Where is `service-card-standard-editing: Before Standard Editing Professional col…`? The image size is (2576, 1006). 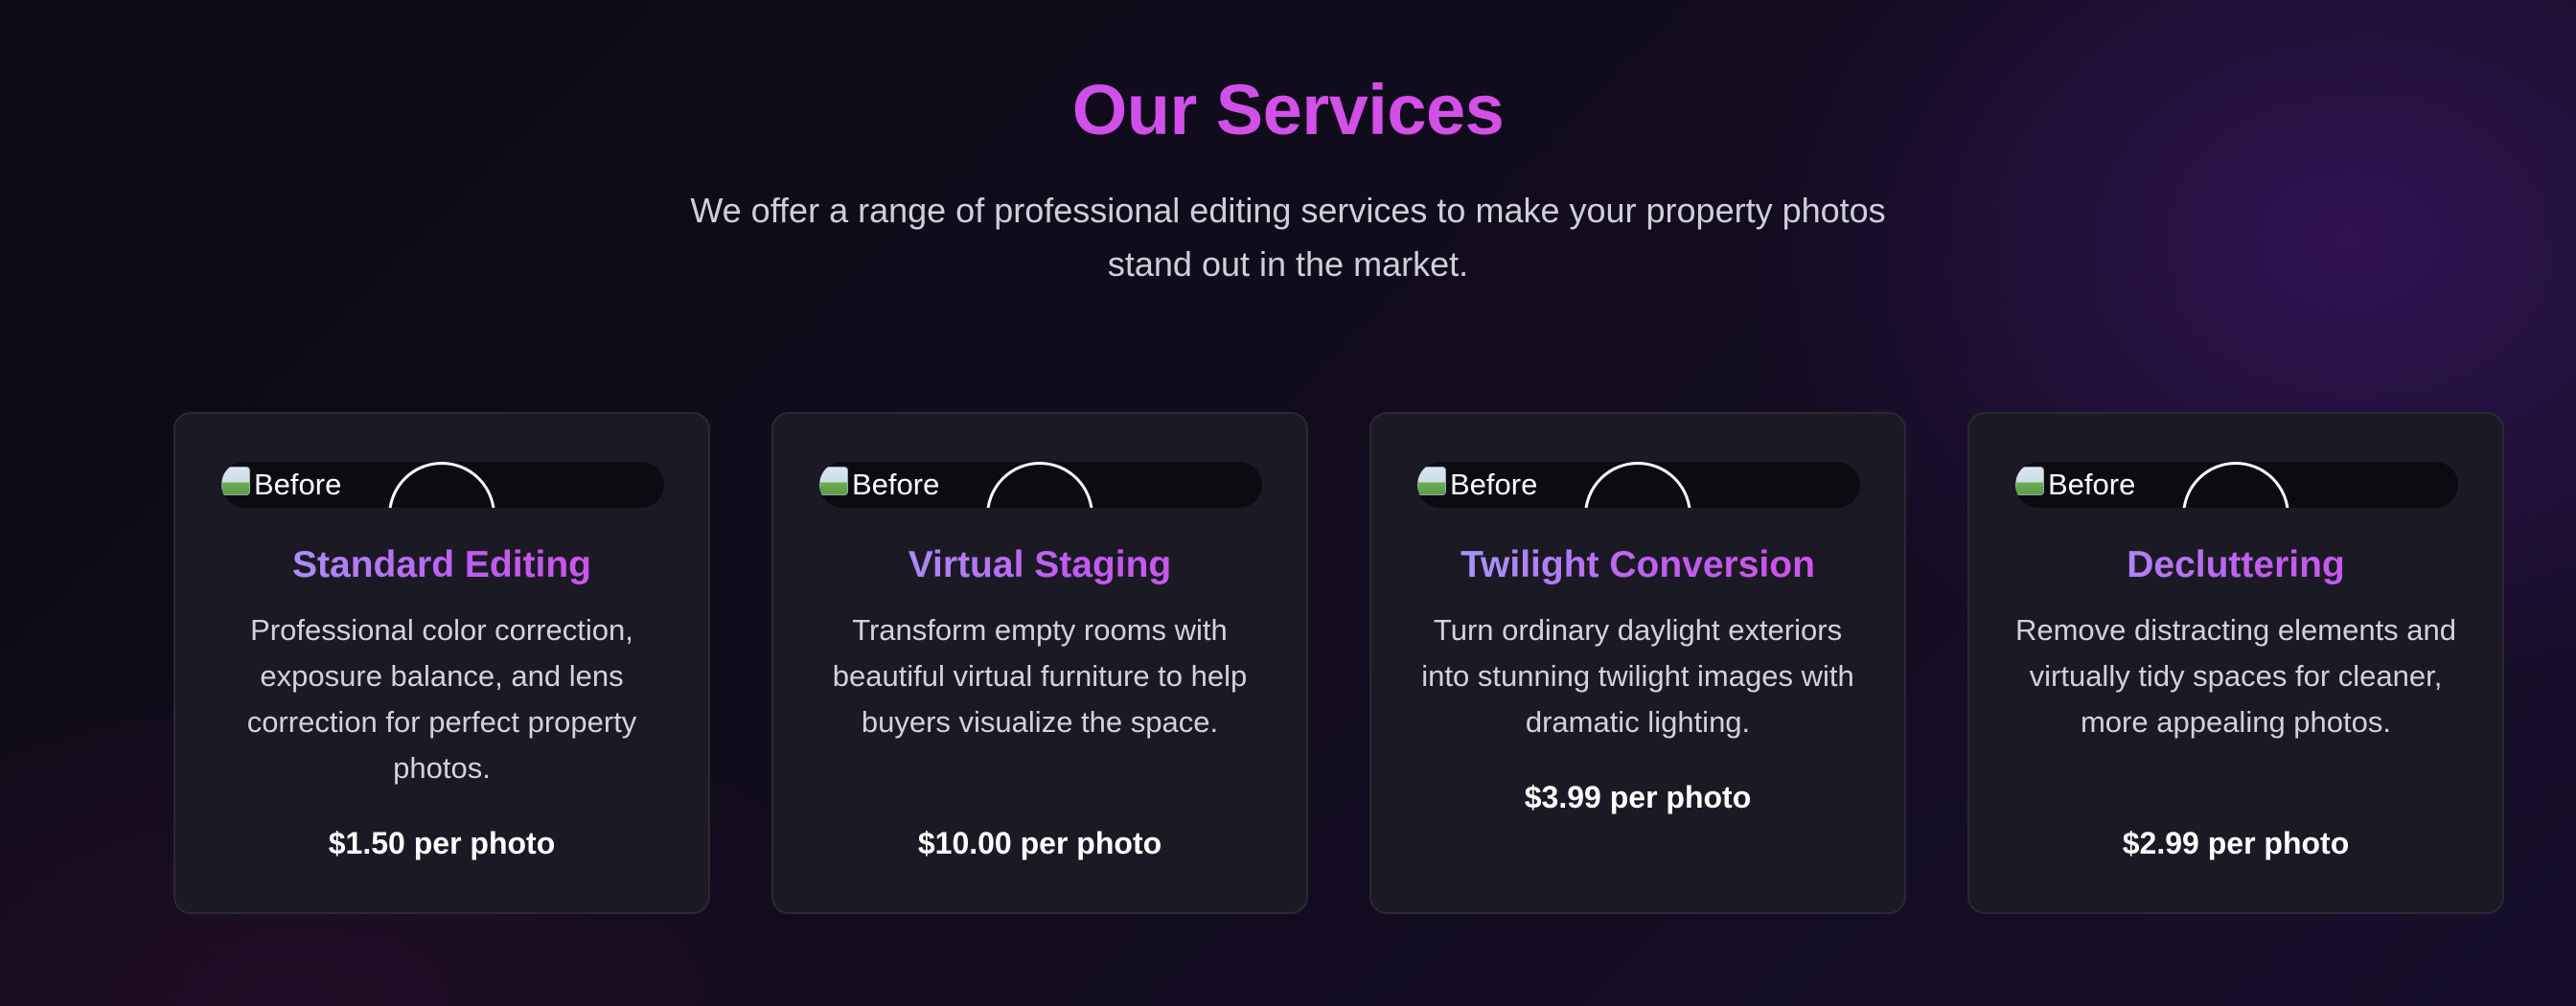
service-card-standard-editing: Before Standard Editing Professional col… is located at coordinates (441, 663).